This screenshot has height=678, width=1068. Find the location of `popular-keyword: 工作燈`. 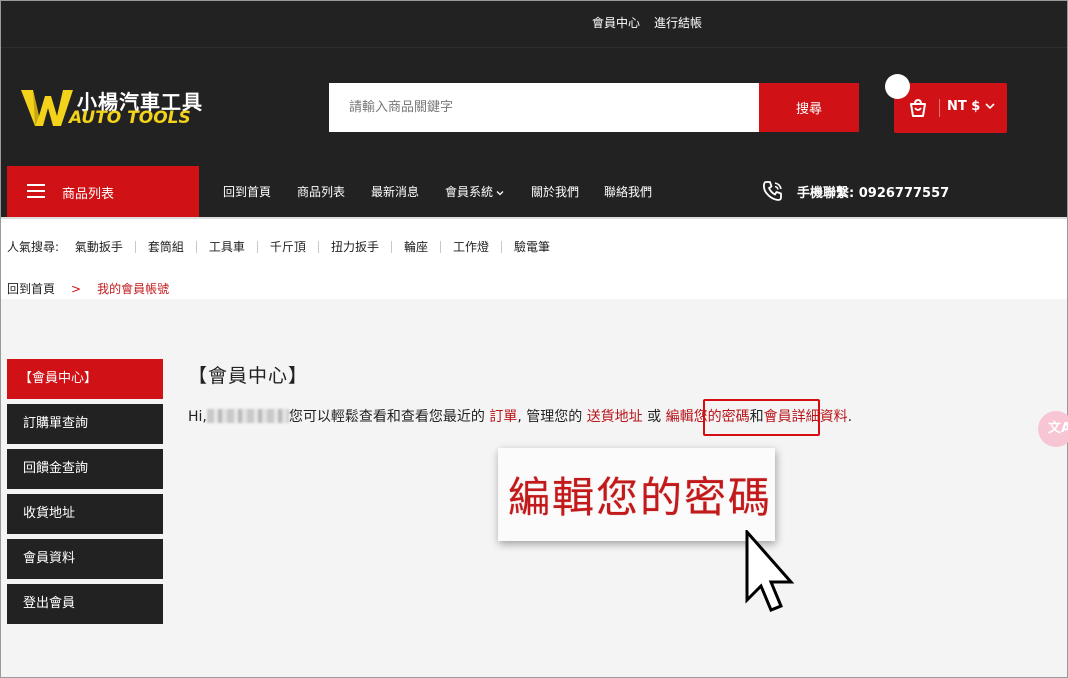

popular-keyword: 工作燈 is located at coordinates (470, 247).